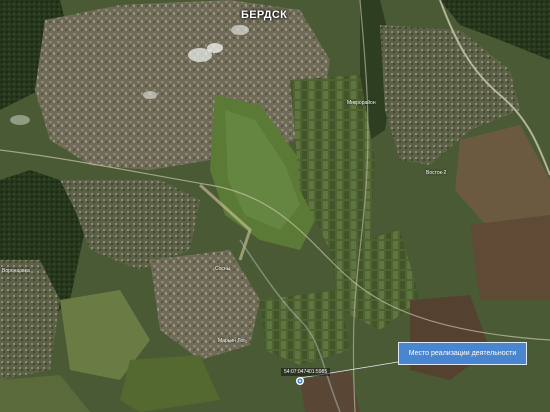 The image size is (550, 412). I want to click on location-pin-icon, so click(300, 381).